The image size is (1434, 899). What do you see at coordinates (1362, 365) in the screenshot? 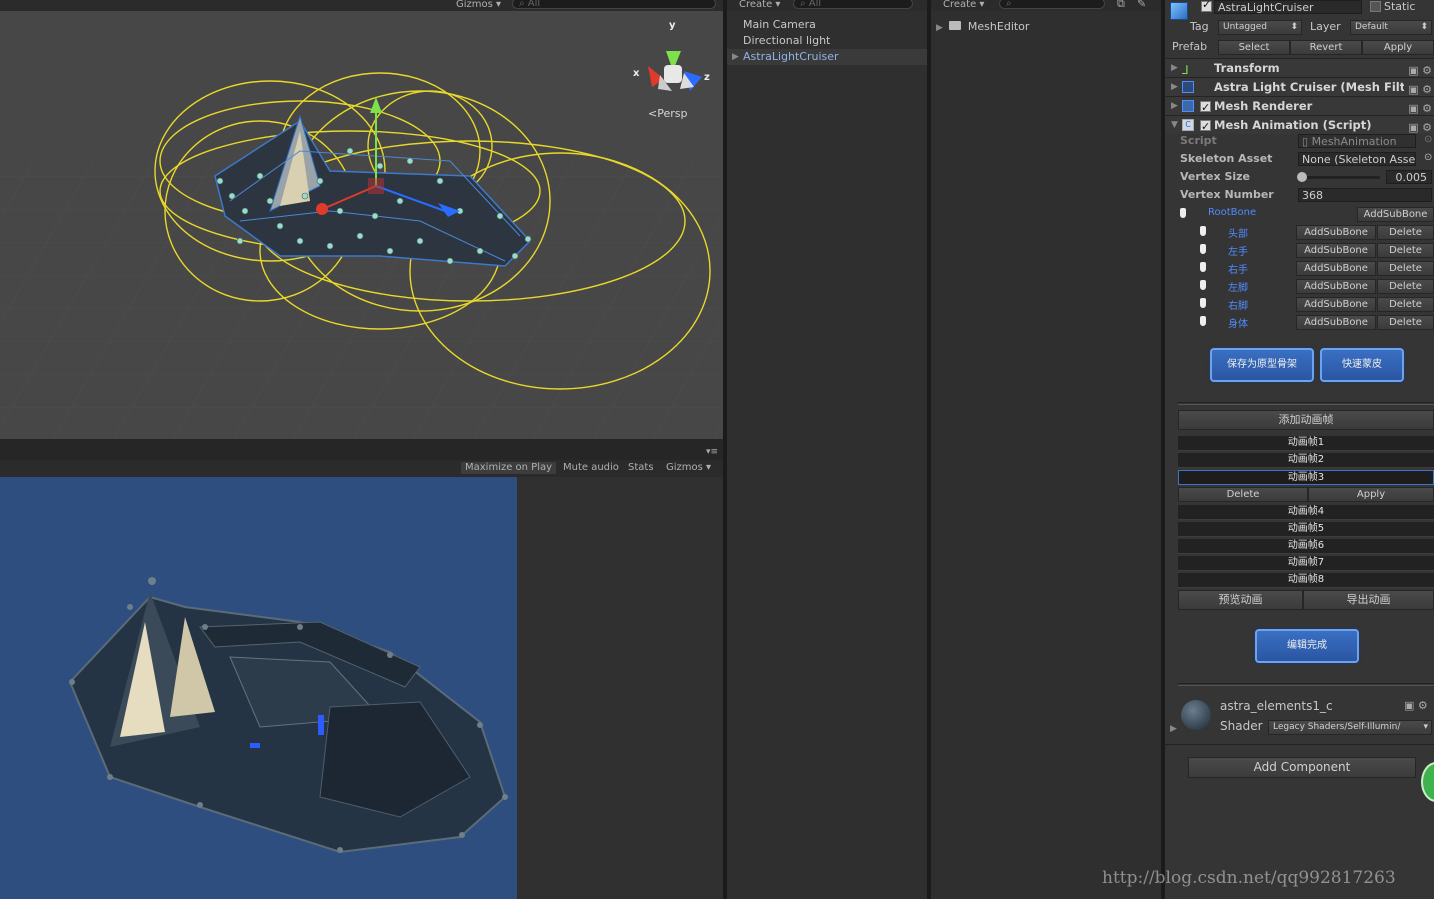
I see `quick-skin-button: 快速蒙皮` at bounding box center [1362, 365].